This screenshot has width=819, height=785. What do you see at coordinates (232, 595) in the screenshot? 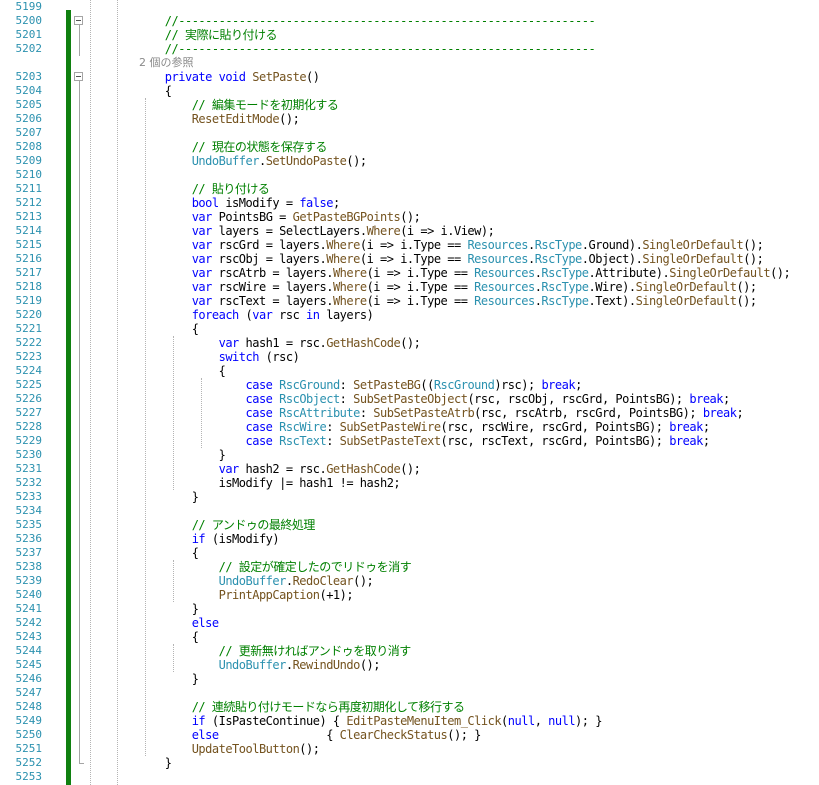
I see `code-text: PrintAppCaption(+1);` at bounding box center [232, 595].